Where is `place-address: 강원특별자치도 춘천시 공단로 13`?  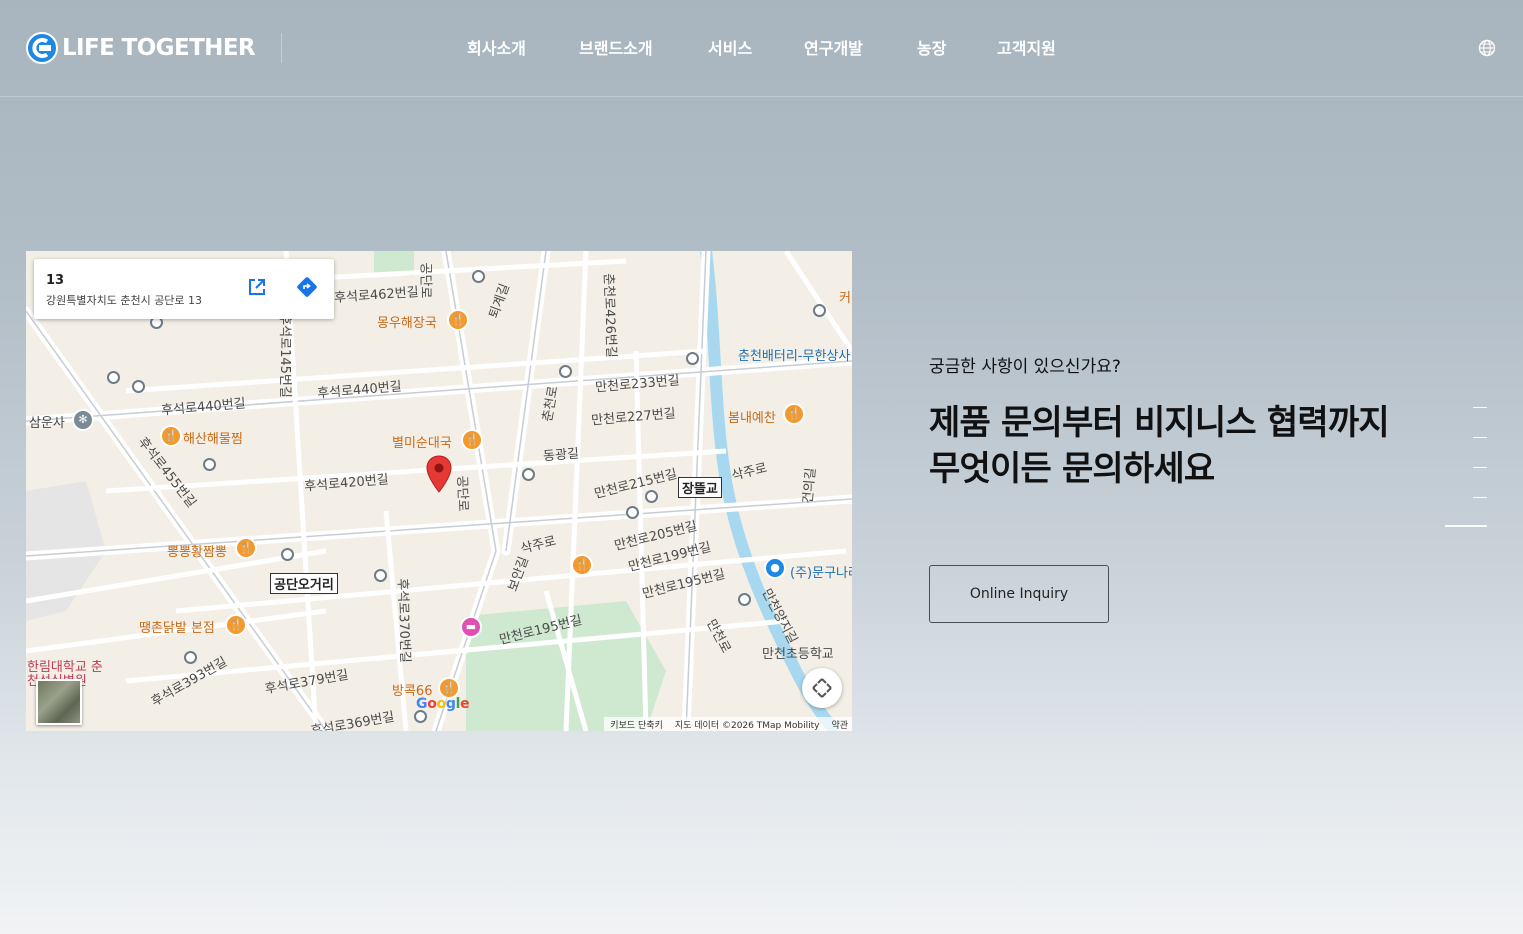 place-address: 강원특별자치도 춘천시 공단로 13 is located at coordinates (124, 300).